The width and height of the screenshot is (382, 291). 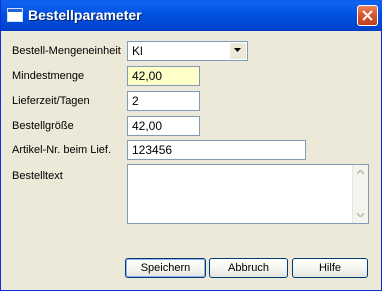 I want to click on unit-dropdown-button, so click(x=238, y=51).